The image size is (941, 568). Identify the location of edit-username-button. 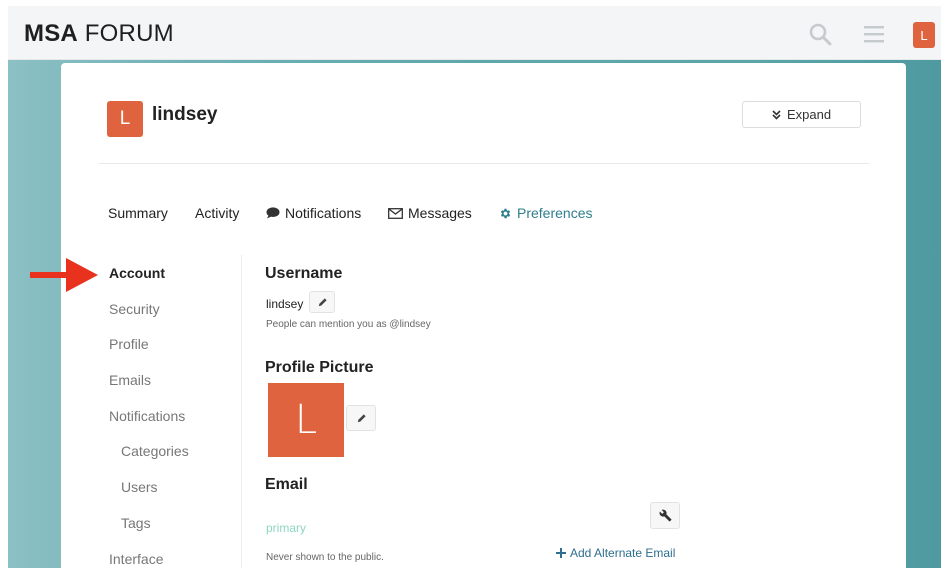
(322, 302).